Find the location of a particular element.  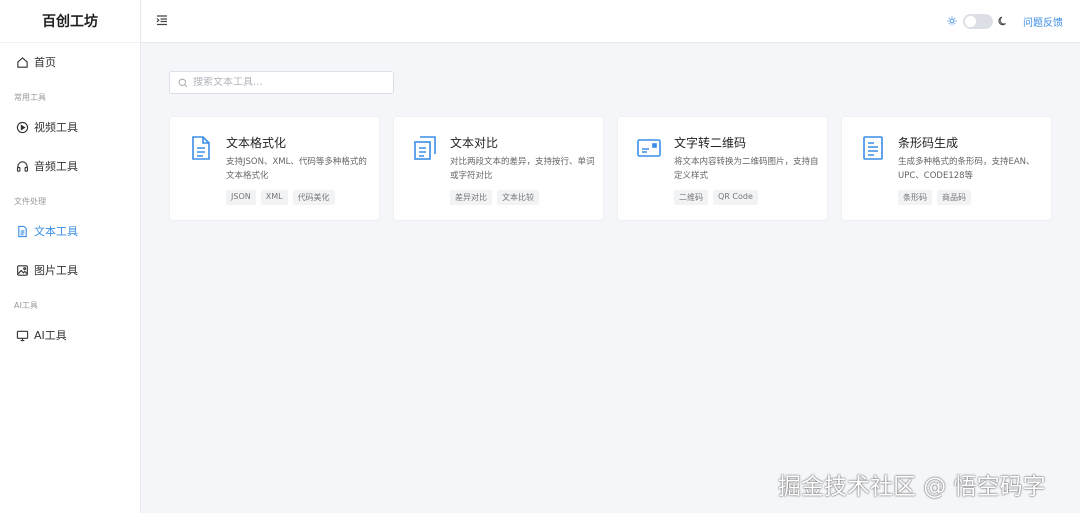

sidebar-item-text: 文本工具 is located at coordinates (70, 231).